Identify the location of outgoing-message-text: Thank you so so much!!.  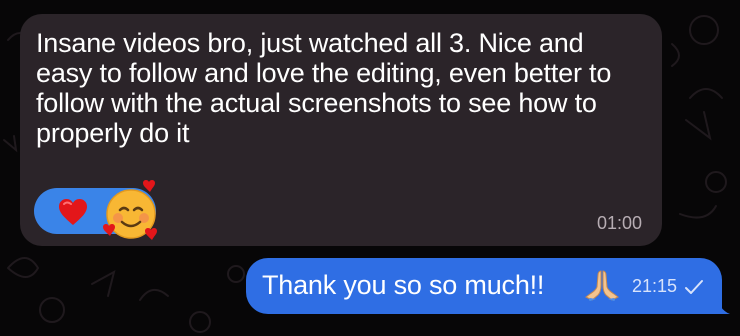
(403, 285).